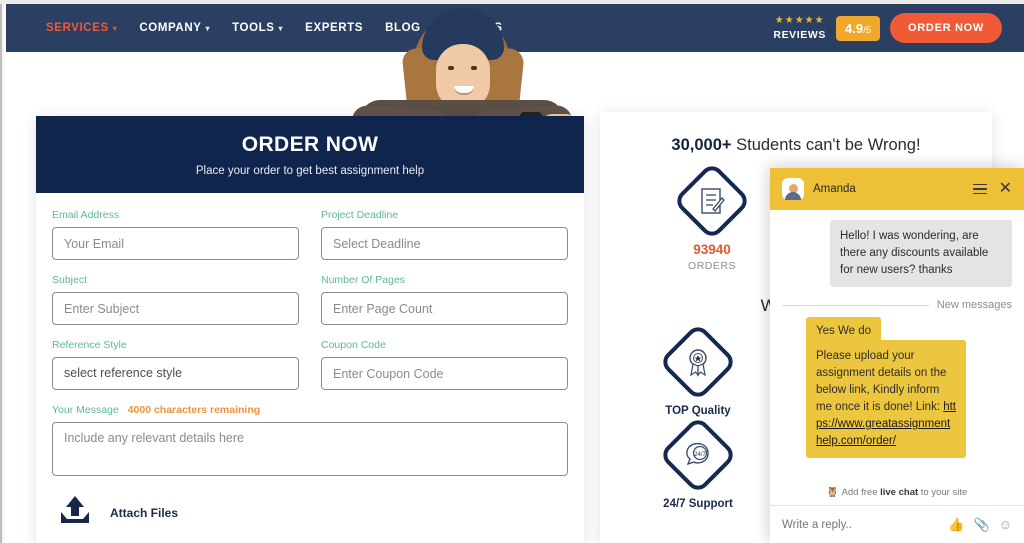 The height and width of the screenshot is (543, 1024). Describe the element at coordinates (899, 492) in the screenshot. I see `chat-promo-bold: live chat` at that location.